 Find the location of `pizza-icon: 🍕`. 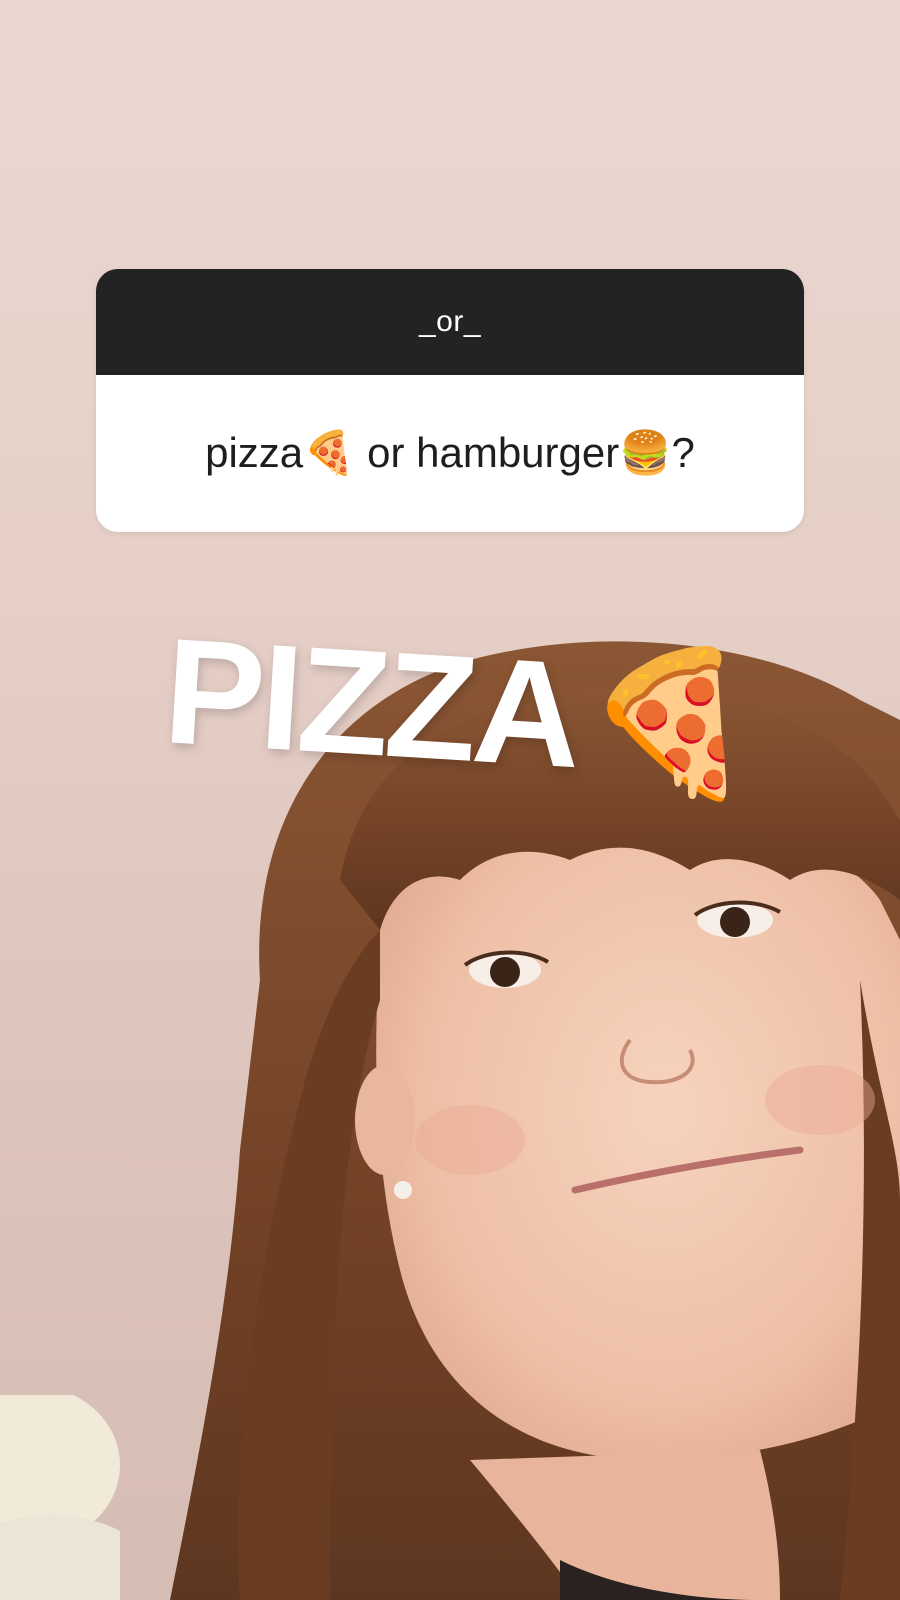

pizza-icon: 🍕 is located at coordinates (670, 720).